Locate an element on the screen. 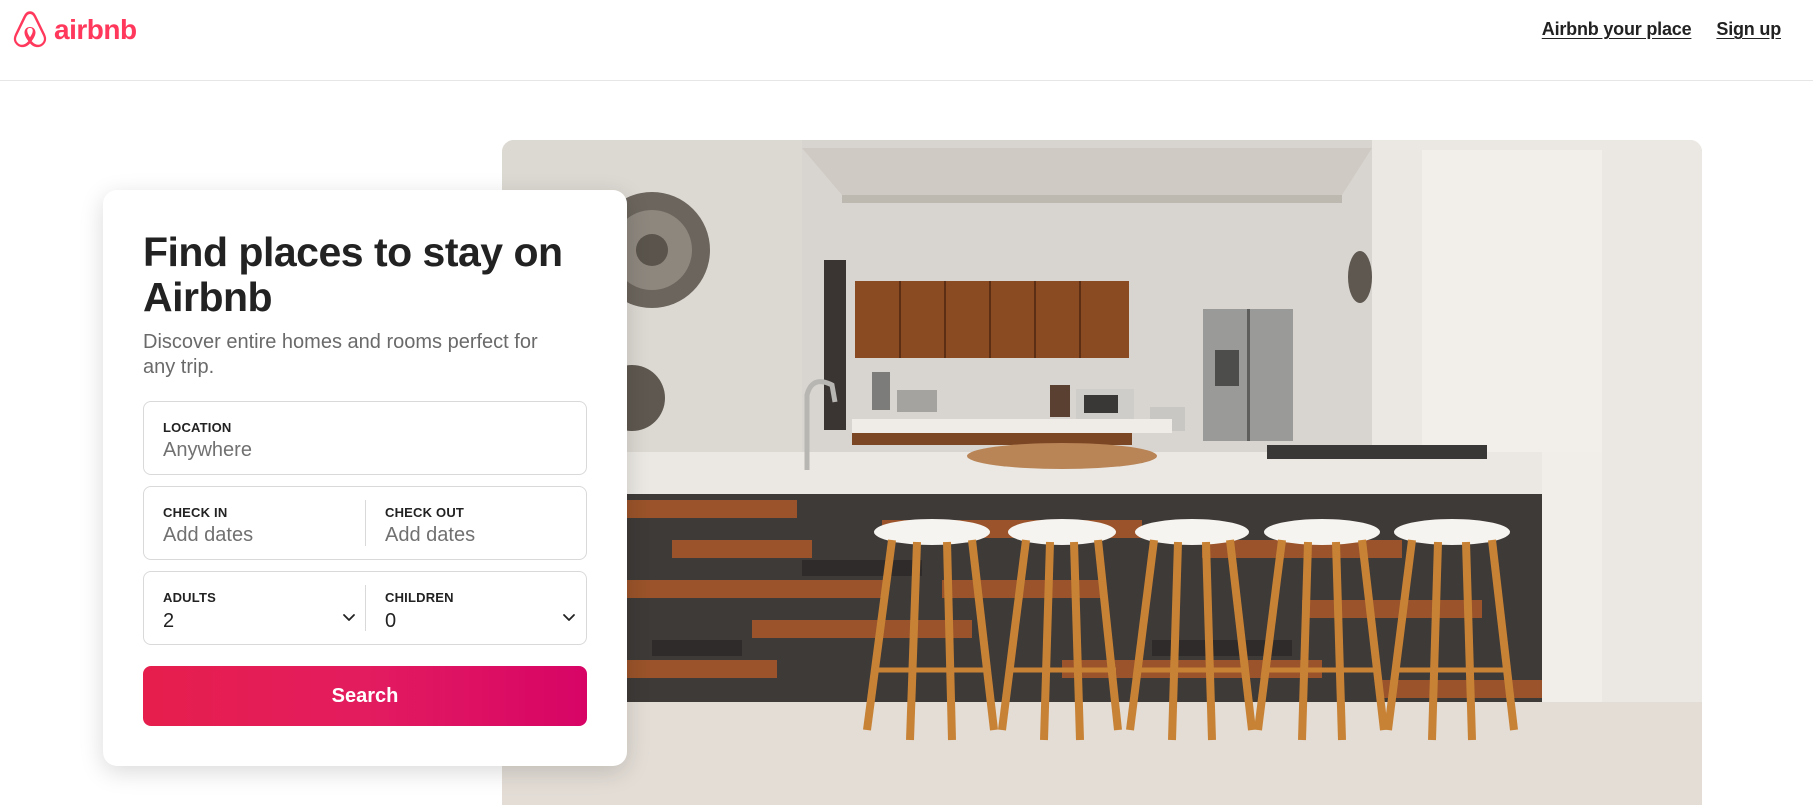 The width and height of the screenshot is (1813, 805). check-out-input is located at coordinates (475, 535).